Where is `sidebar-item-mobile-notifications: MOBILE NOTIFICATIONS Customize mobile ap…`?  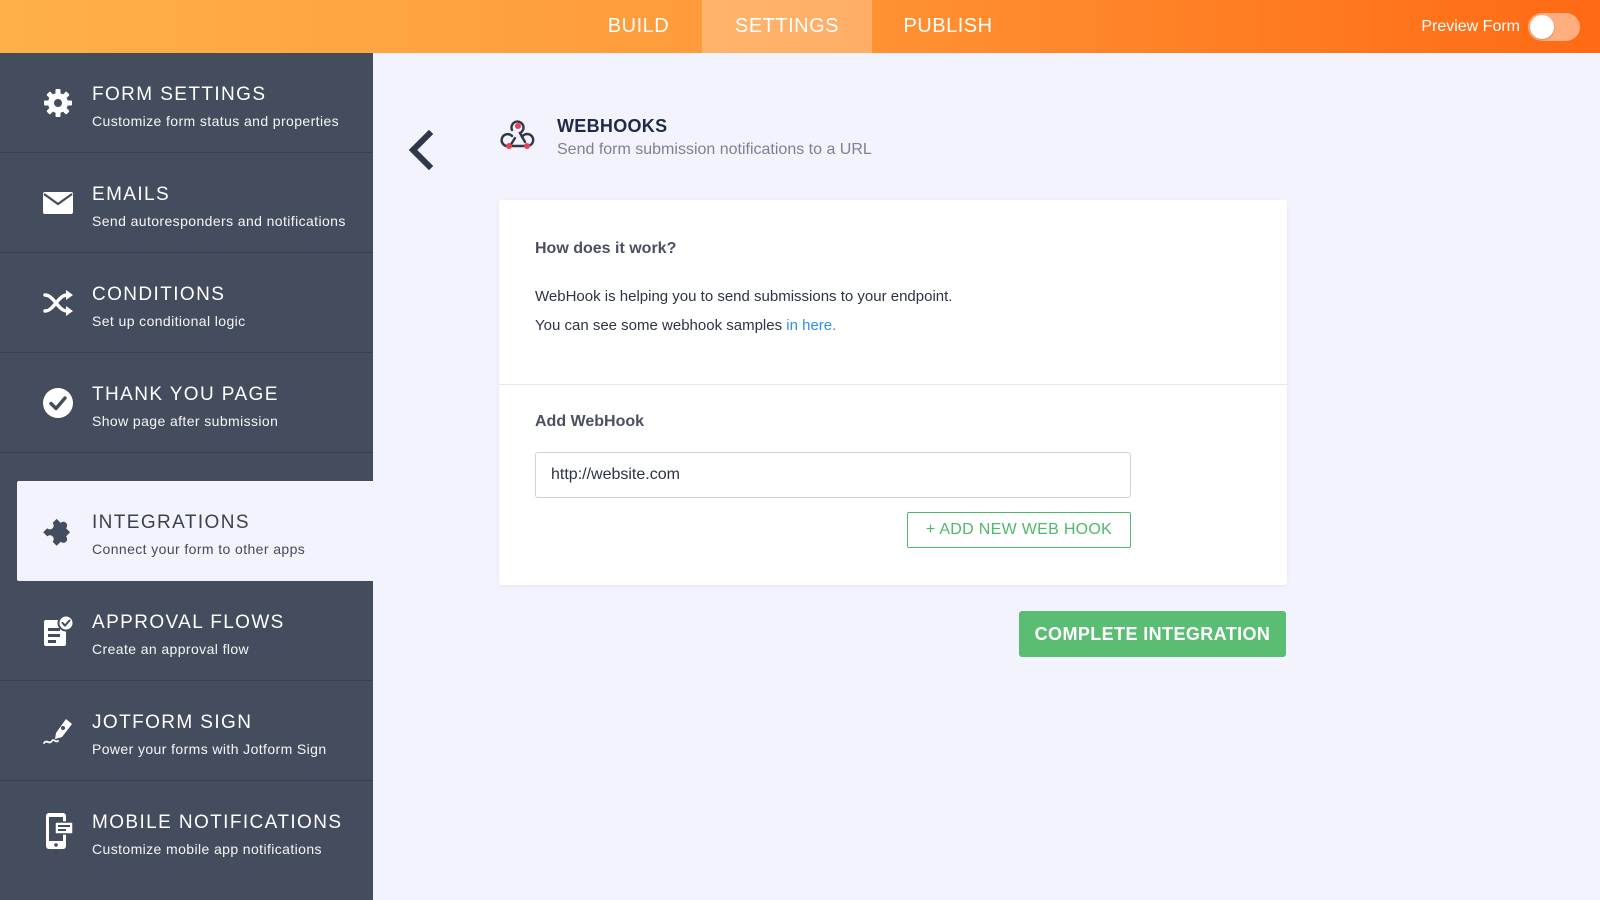
sidebar-item-mobile-notifications: MOBILE NOTIFICATIONS Customize mobile ap… is located at coordinates (186, 831).